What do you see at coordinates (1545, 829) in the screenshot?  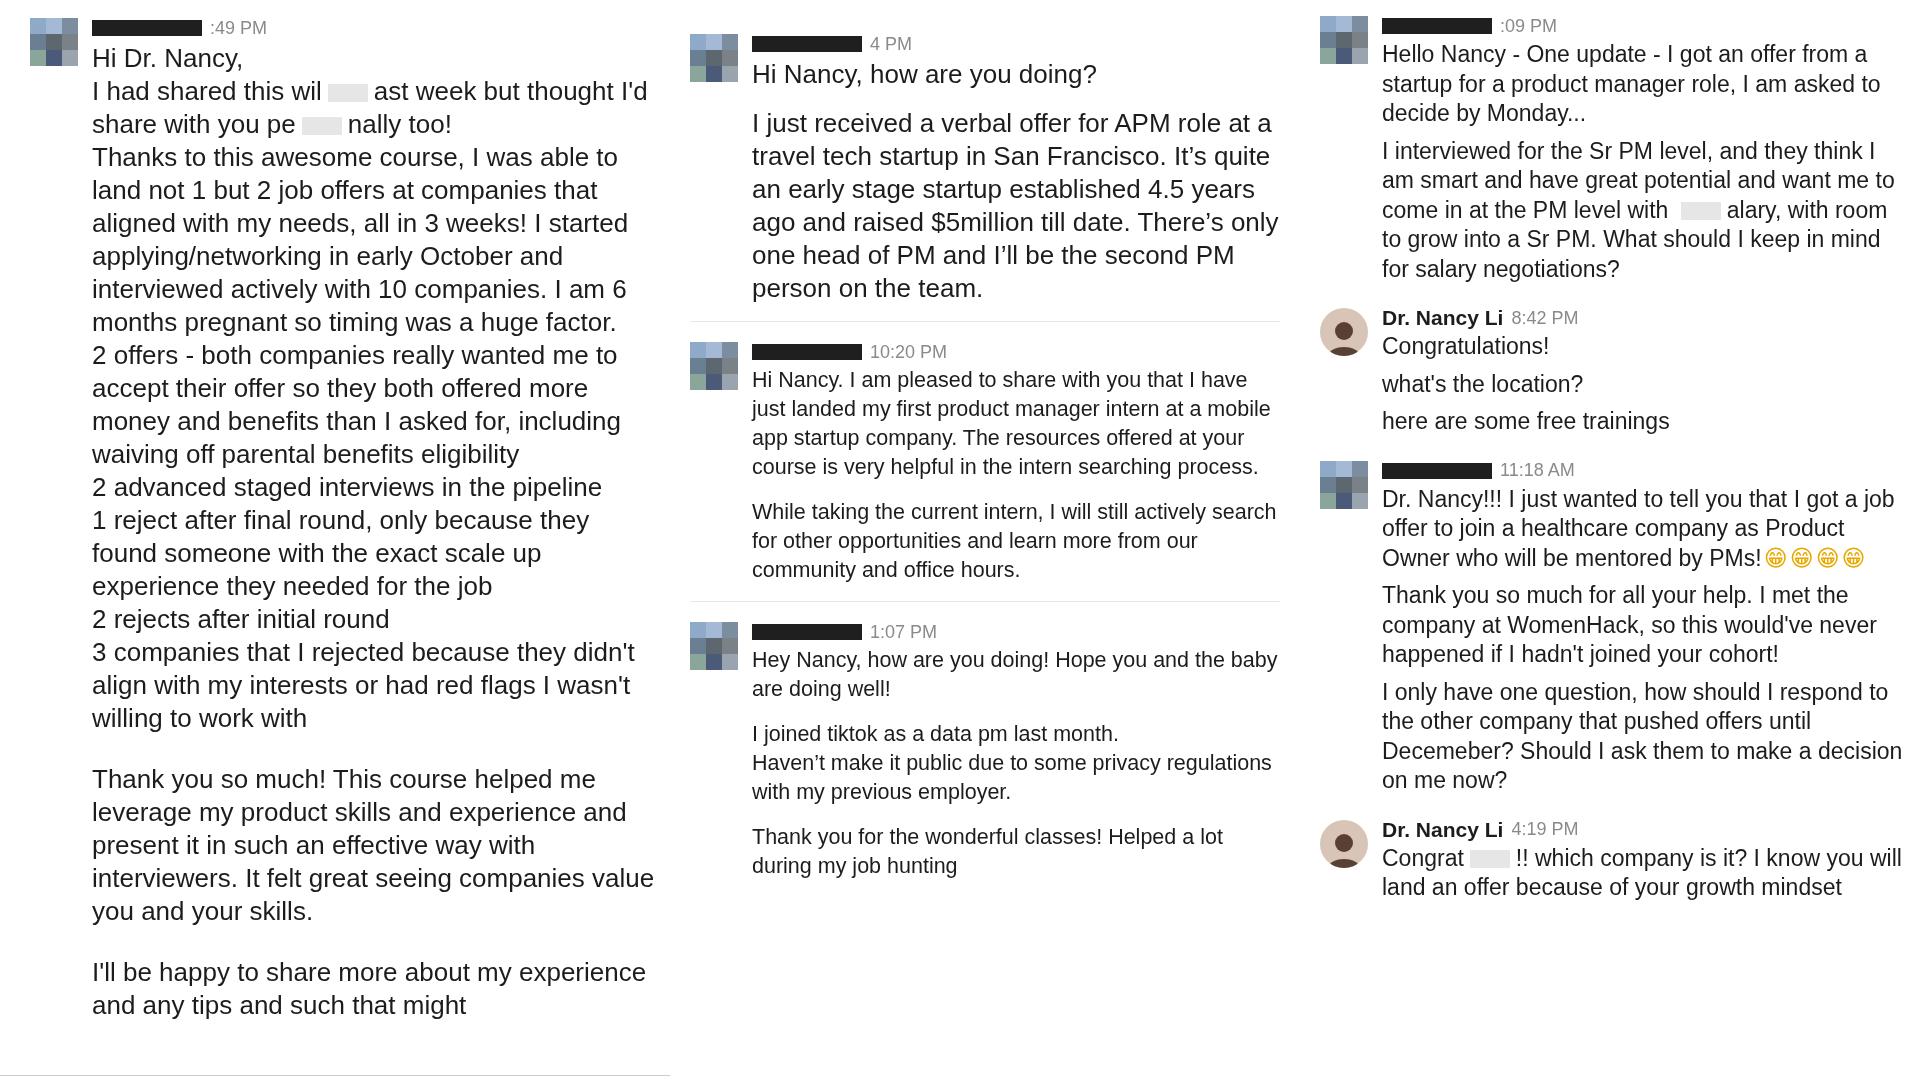 I see `message-time: 4:19 PM` at bounding box center [1545, 829].